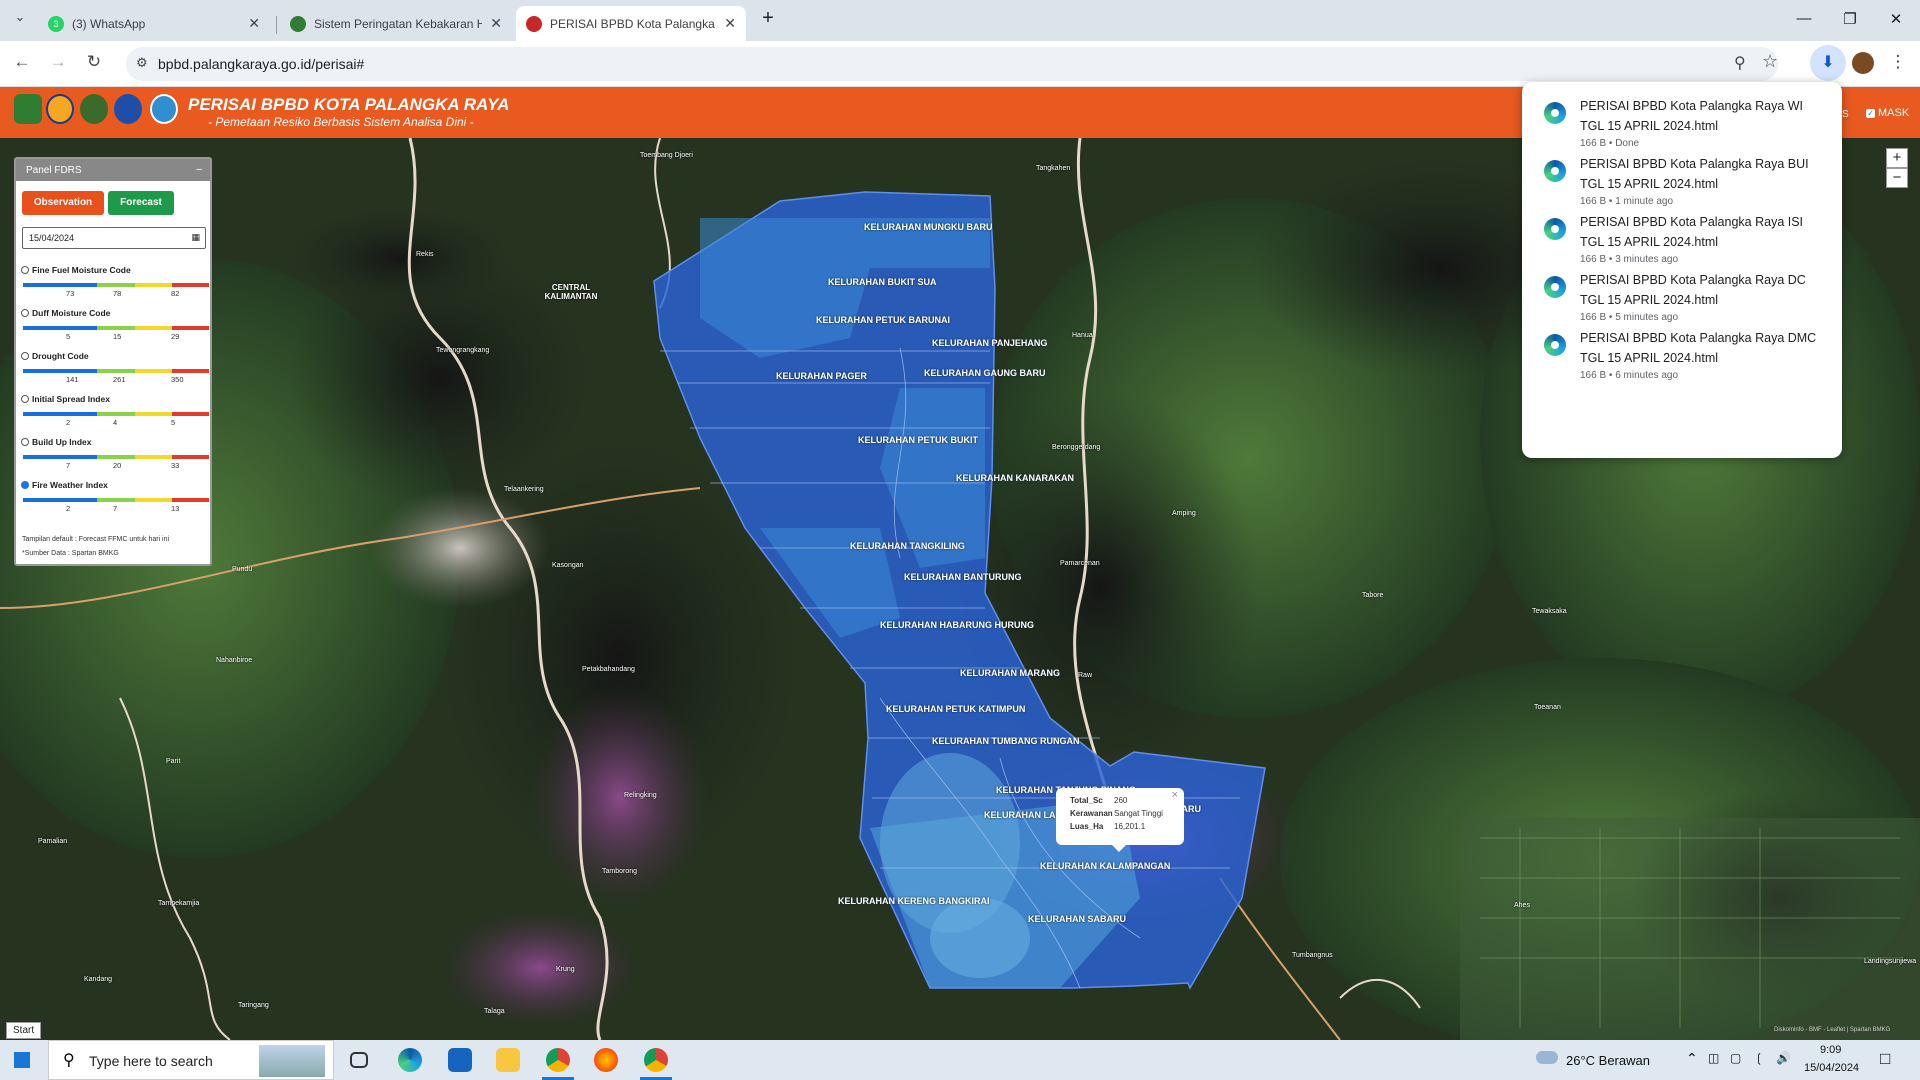  I want to click on tray-chevron-icon: ⌃, so click(1692, 1058).